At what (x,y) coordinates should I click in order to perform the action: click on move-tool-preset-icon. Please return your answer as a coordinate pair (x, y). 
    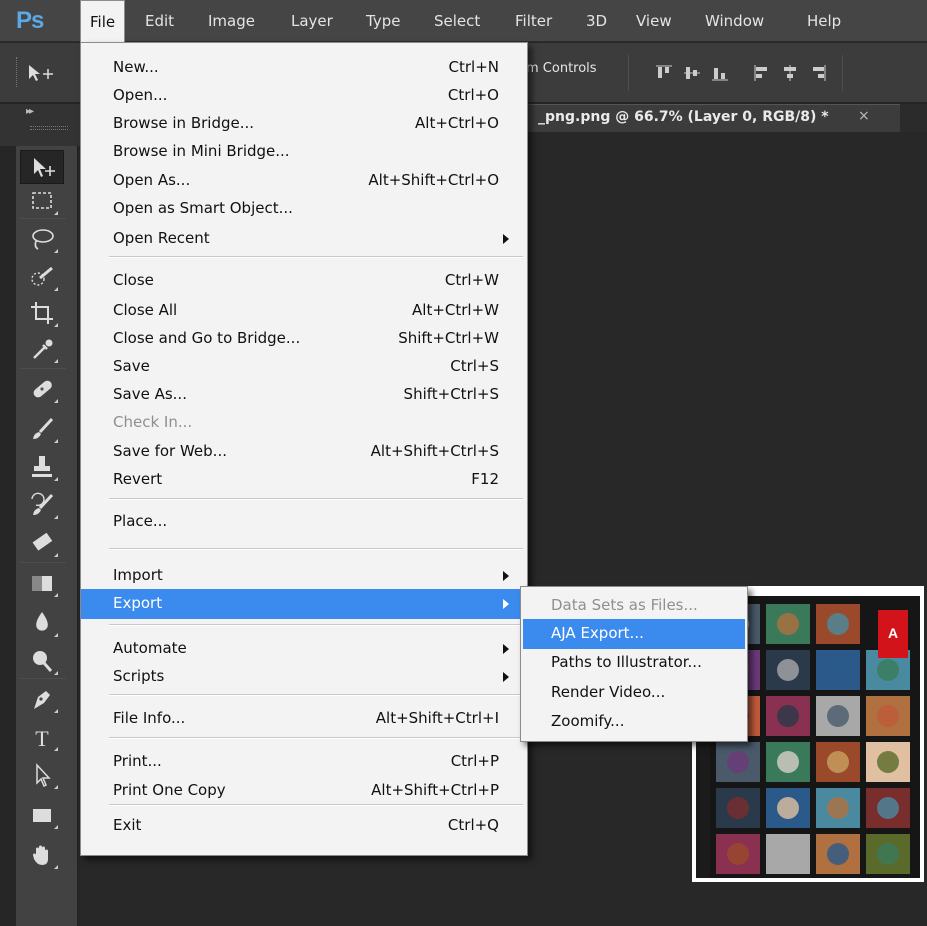
    Looking at the image, I should click on (41, 73).